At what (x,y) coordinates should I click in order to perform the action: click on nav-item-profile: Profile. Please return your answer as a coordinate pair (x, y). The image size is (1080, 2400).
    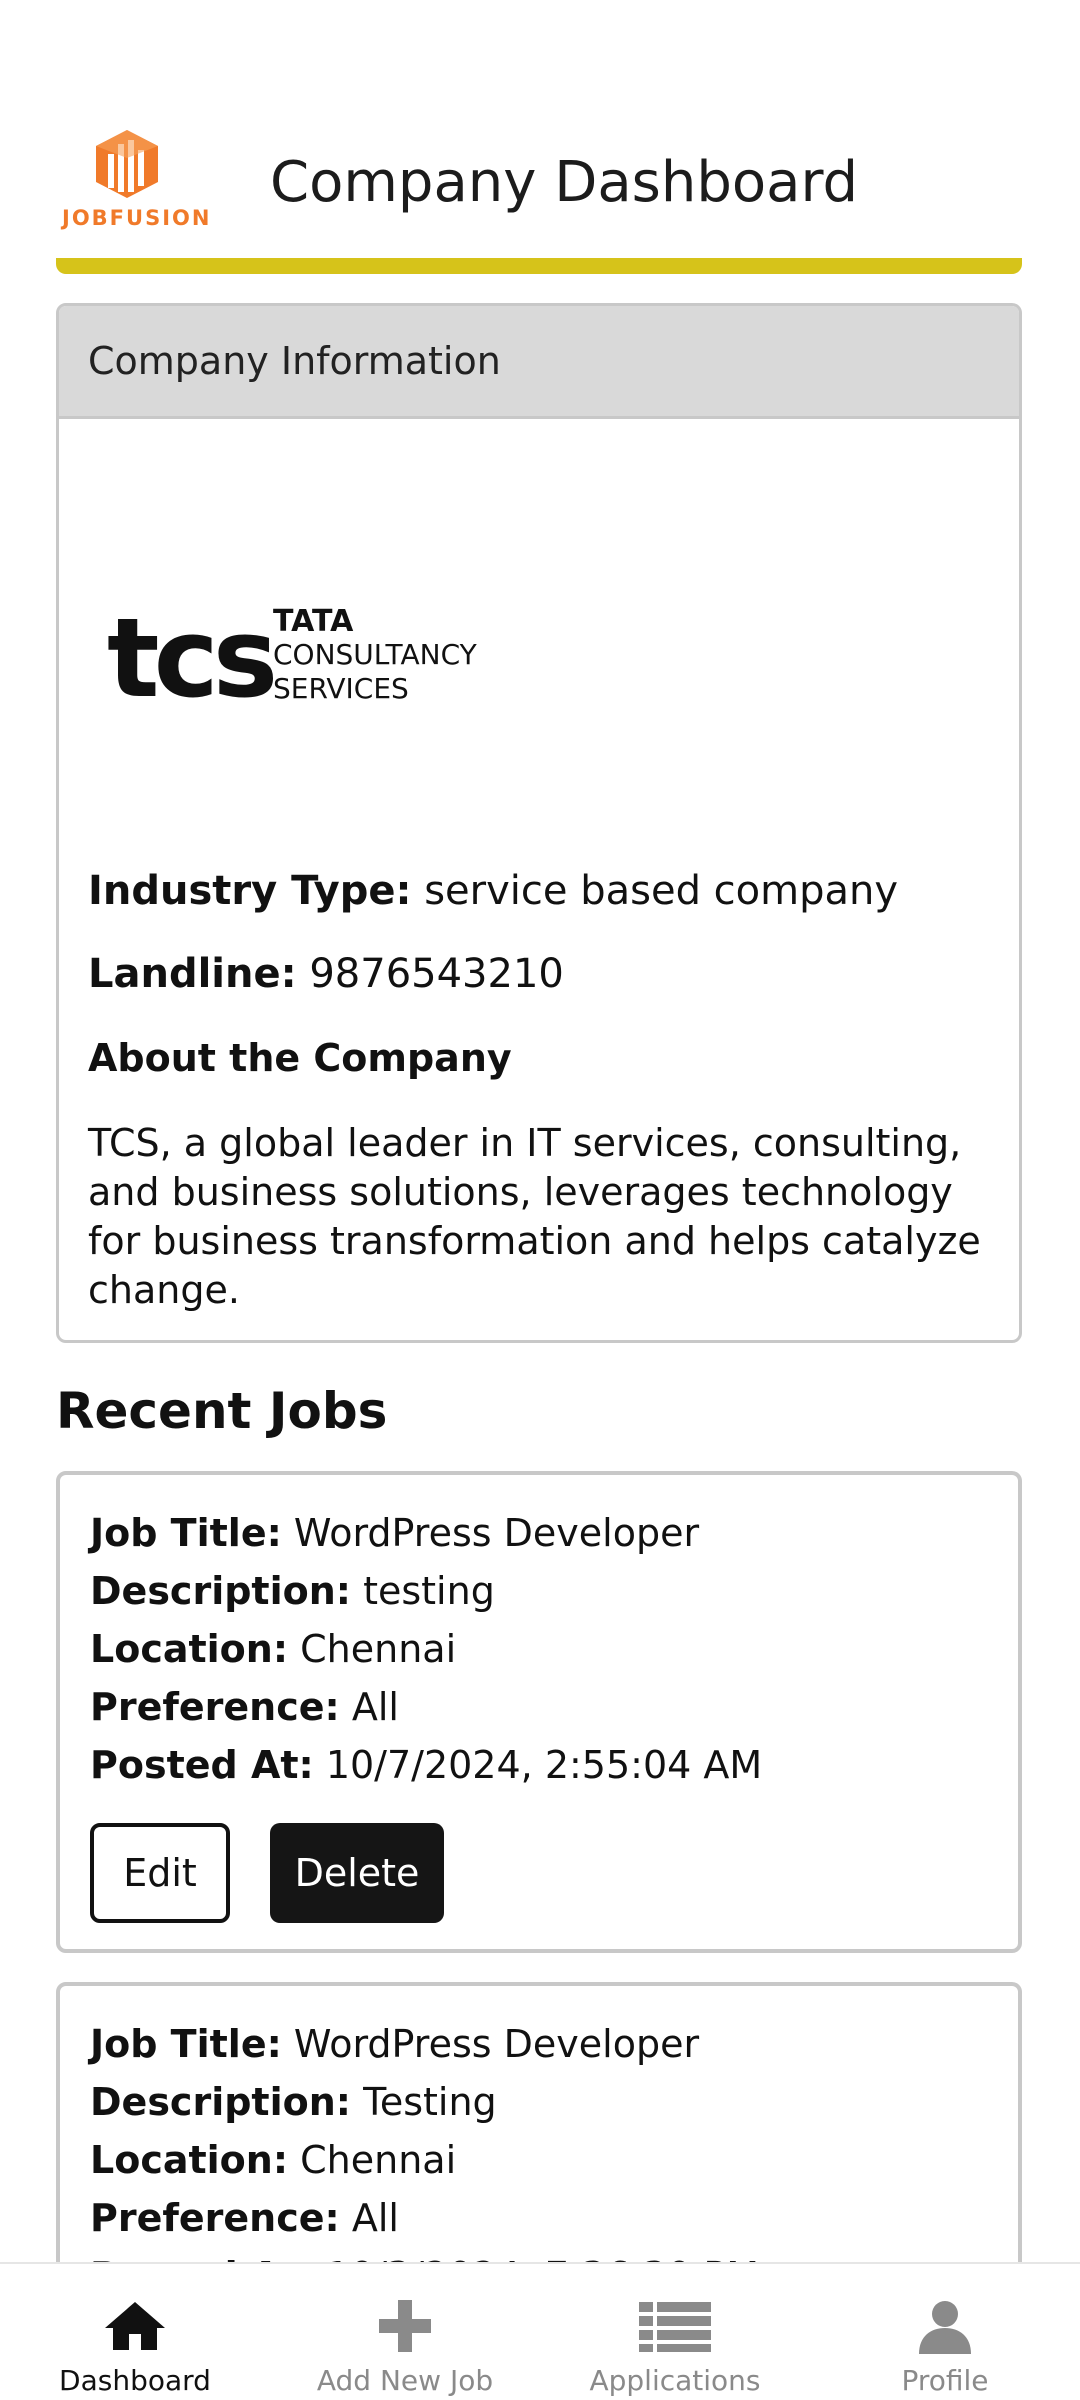
    Looking at the image, I should click on (945, 2332).